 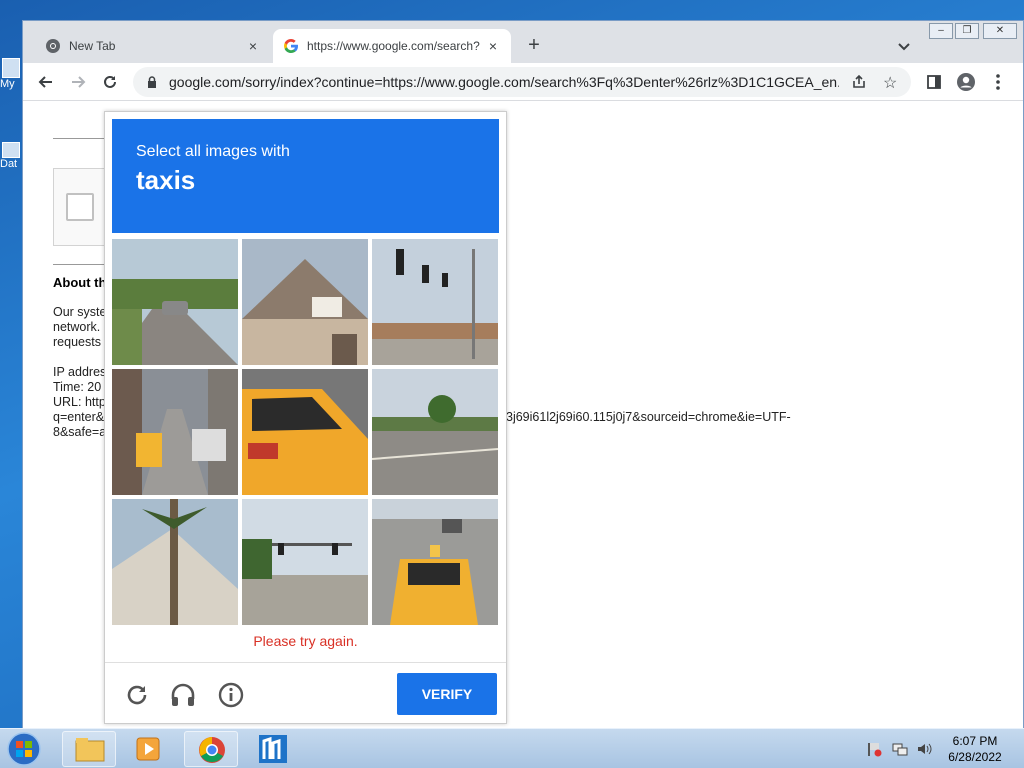 What do you see at coordinates (924, 751) in the screenshot?
I see `volume-icon` at bounding box center [924, 751].